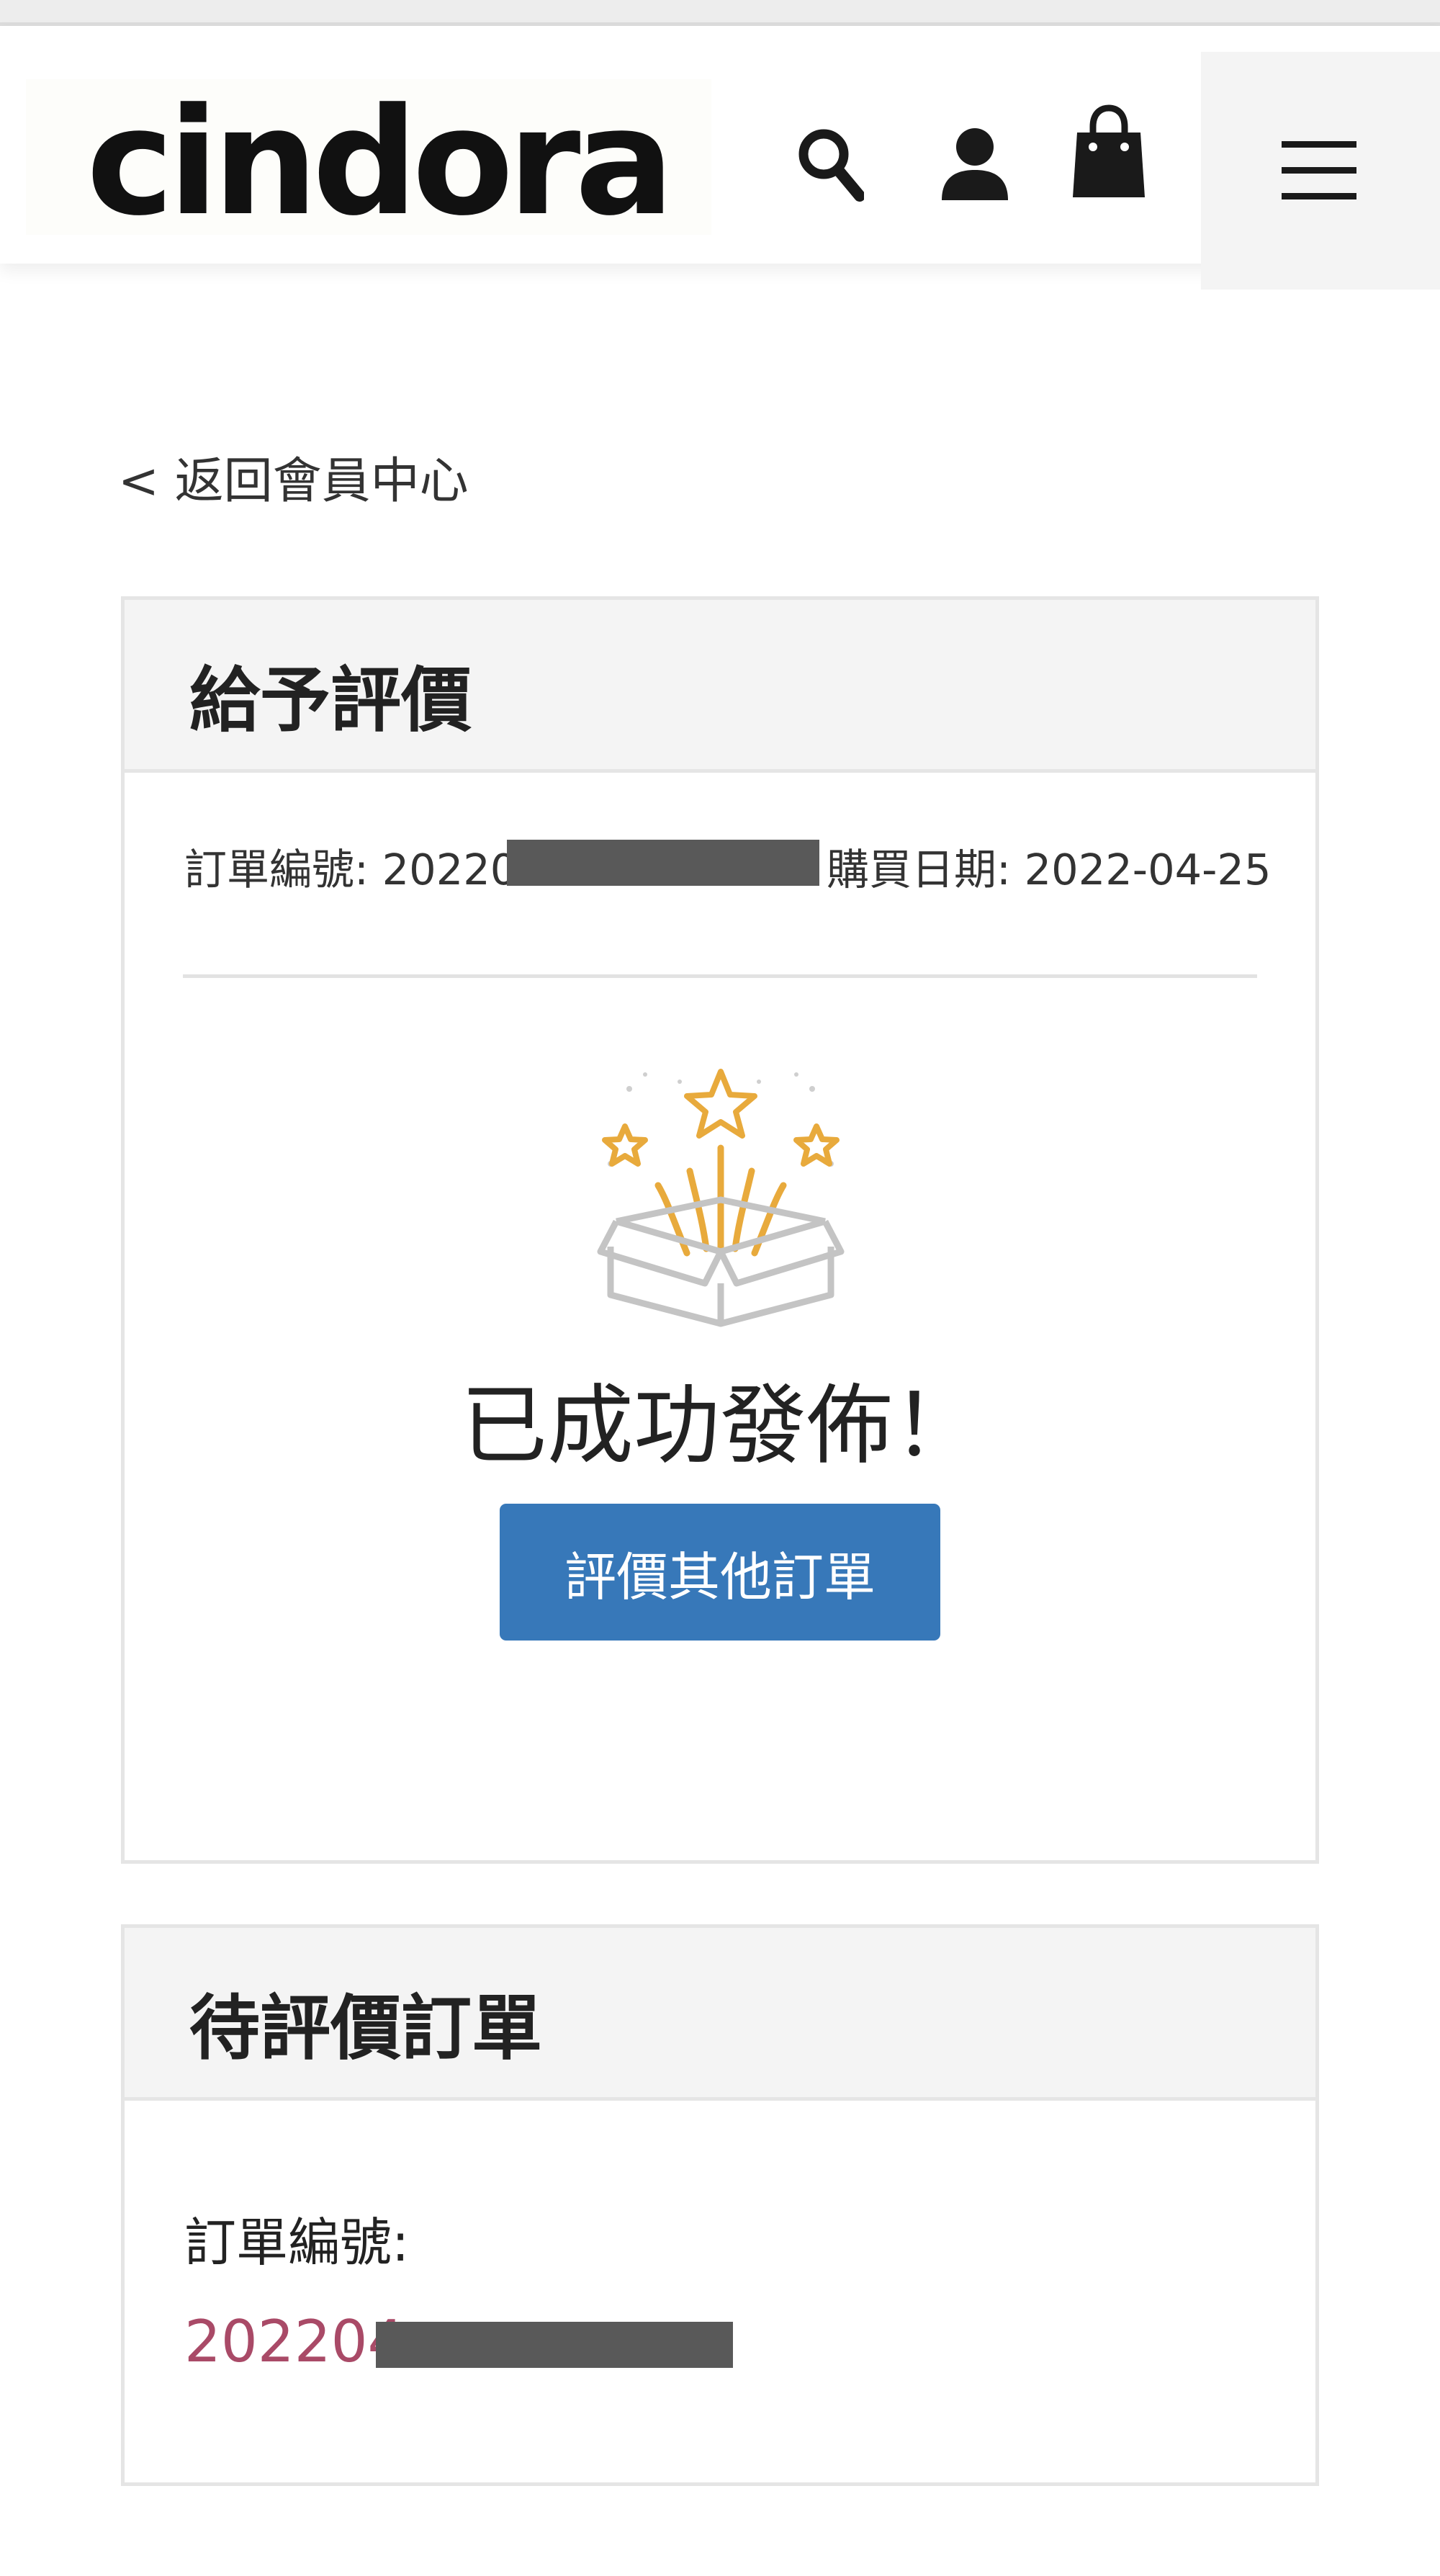 This screenshot has height=2576, width=1440. I want to click on hamburger-menu-icon, so click(1319, 171).